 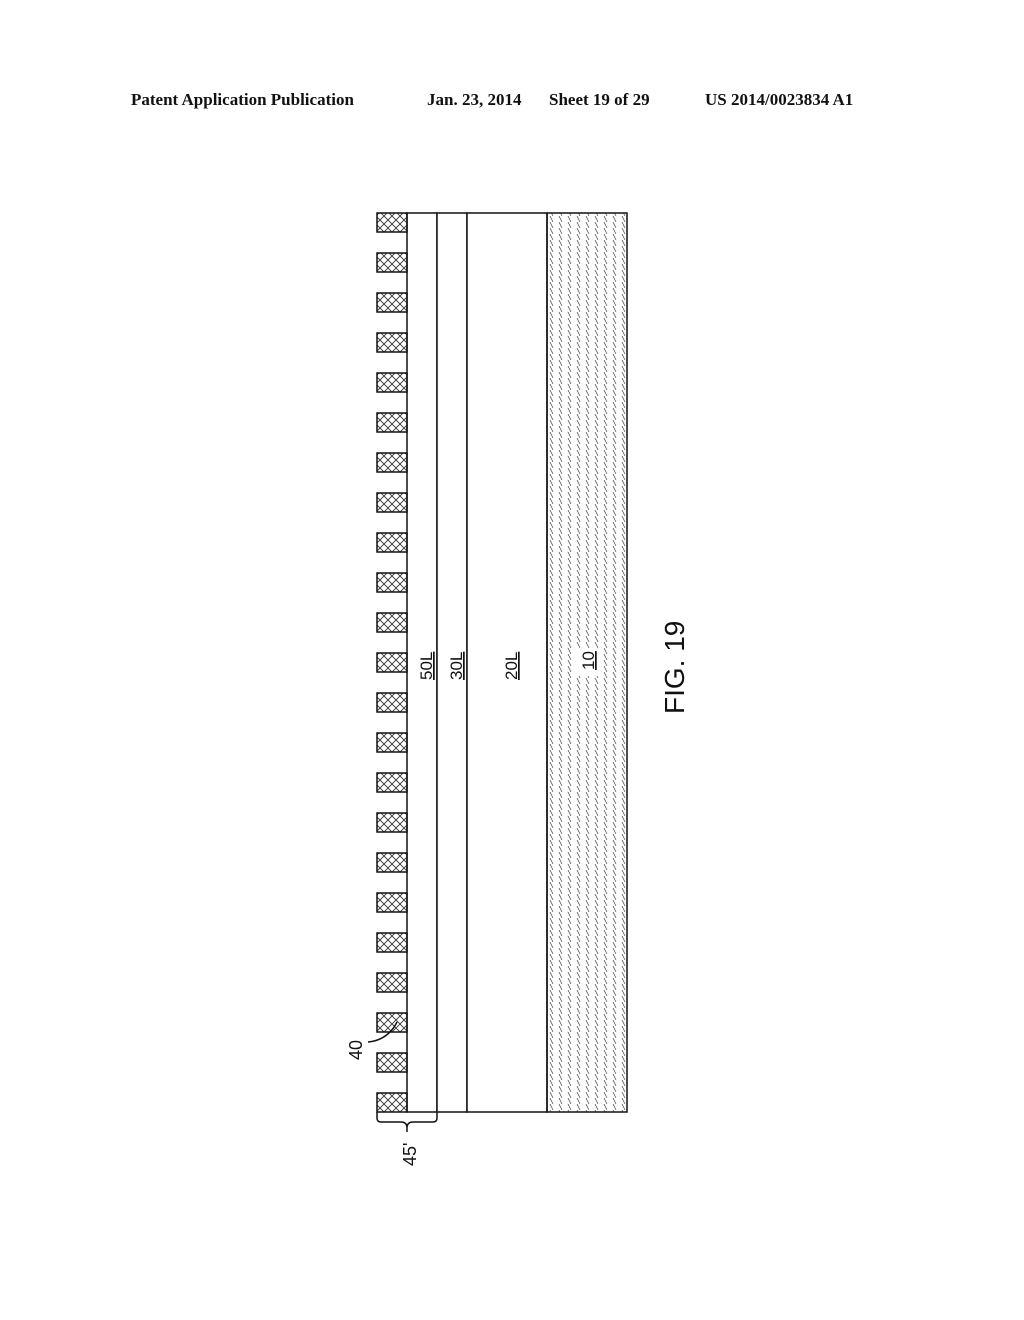 What do you see at coordinates (456, 666) in the screenshot?
I see `label-30L: 30L` at bounding box center [456, 666].